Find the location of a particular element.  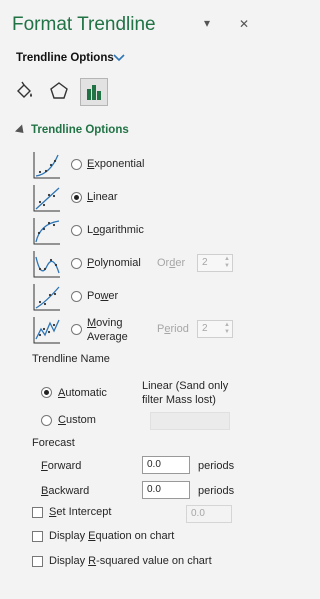

display-r-squared-checkbox is located at coordinates (37, 561).